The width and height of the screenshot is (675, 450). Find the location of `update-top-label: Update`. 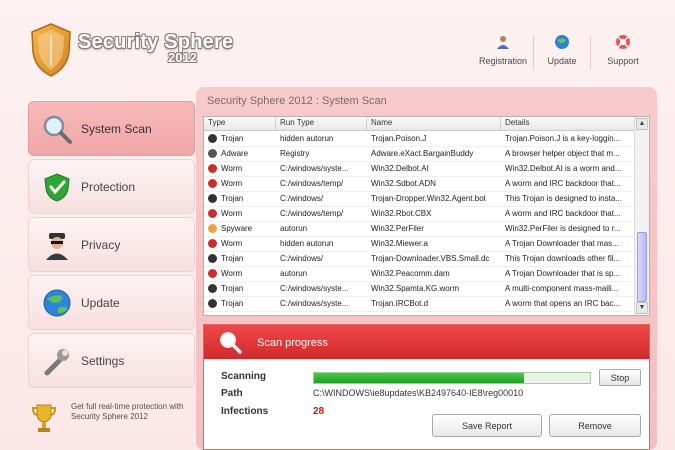

update-top-label: Update is located at coordinates (562, 61).